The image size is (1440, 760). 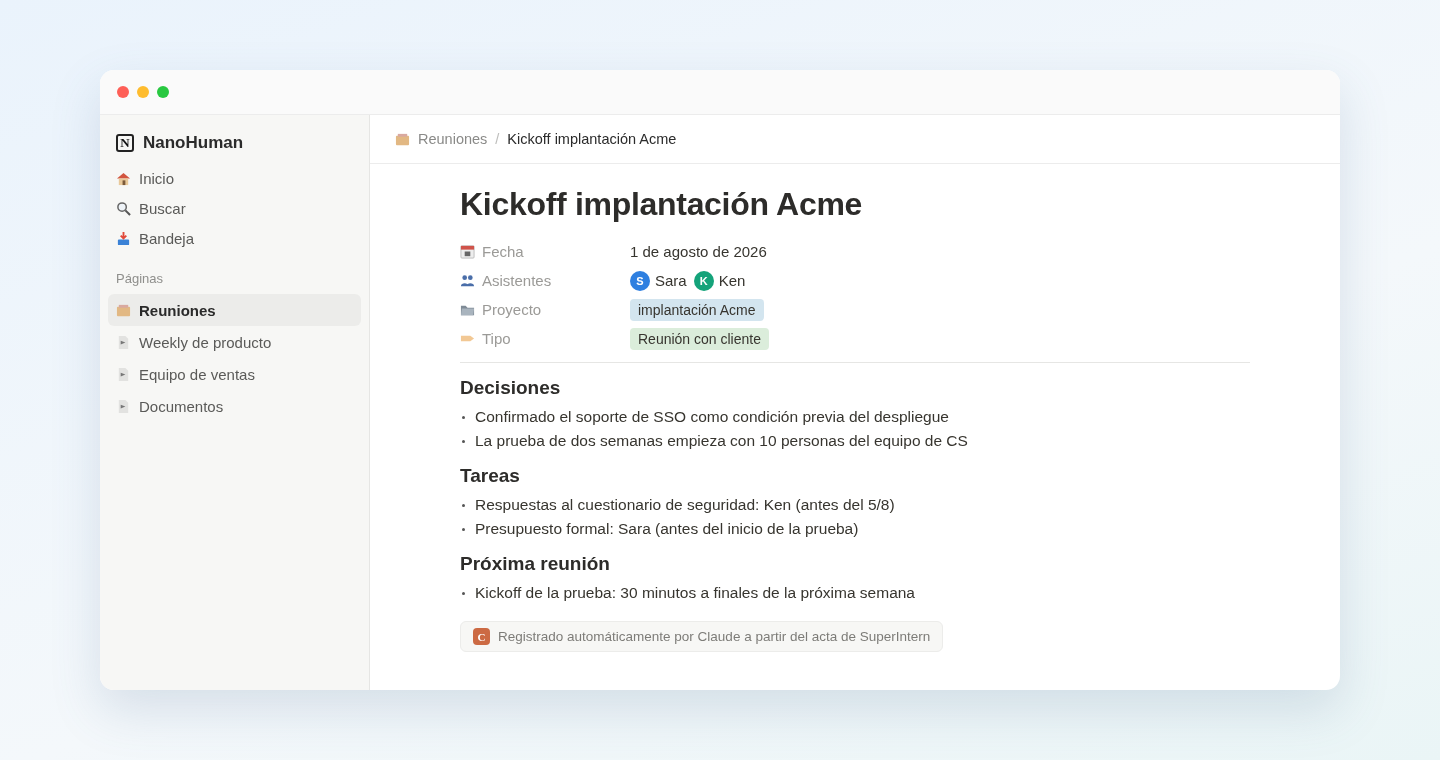 I want to click on sidebar-item: Bandeja, so click(x=234, y=238).